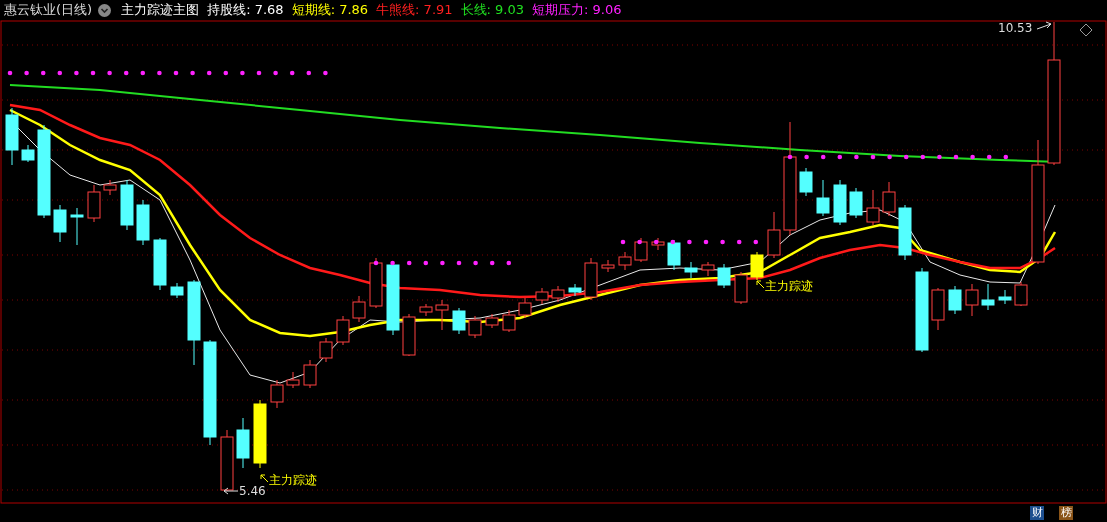  What do you see at coordinates (1015, 28) in the screenshot?
I see `high-price-label: 10.53` at bounding box center [1015, 28].